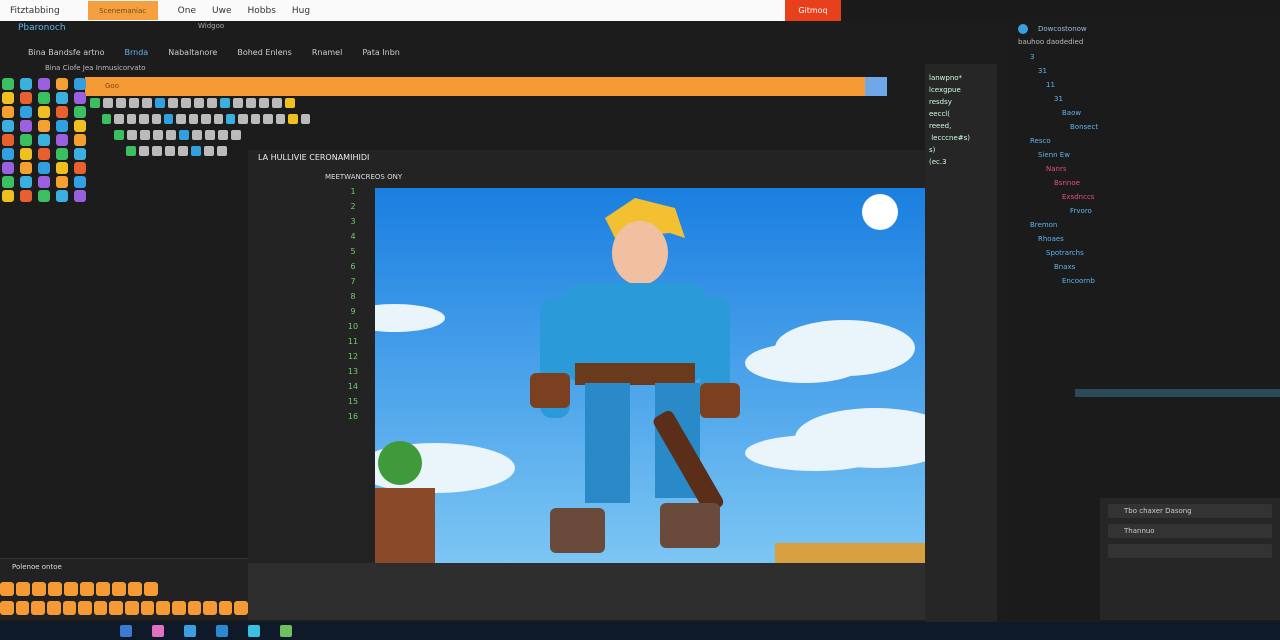  Describe the element at coordinates (1059, 211) in the screenshot. I see `tree-item: Frvoro` at that location.